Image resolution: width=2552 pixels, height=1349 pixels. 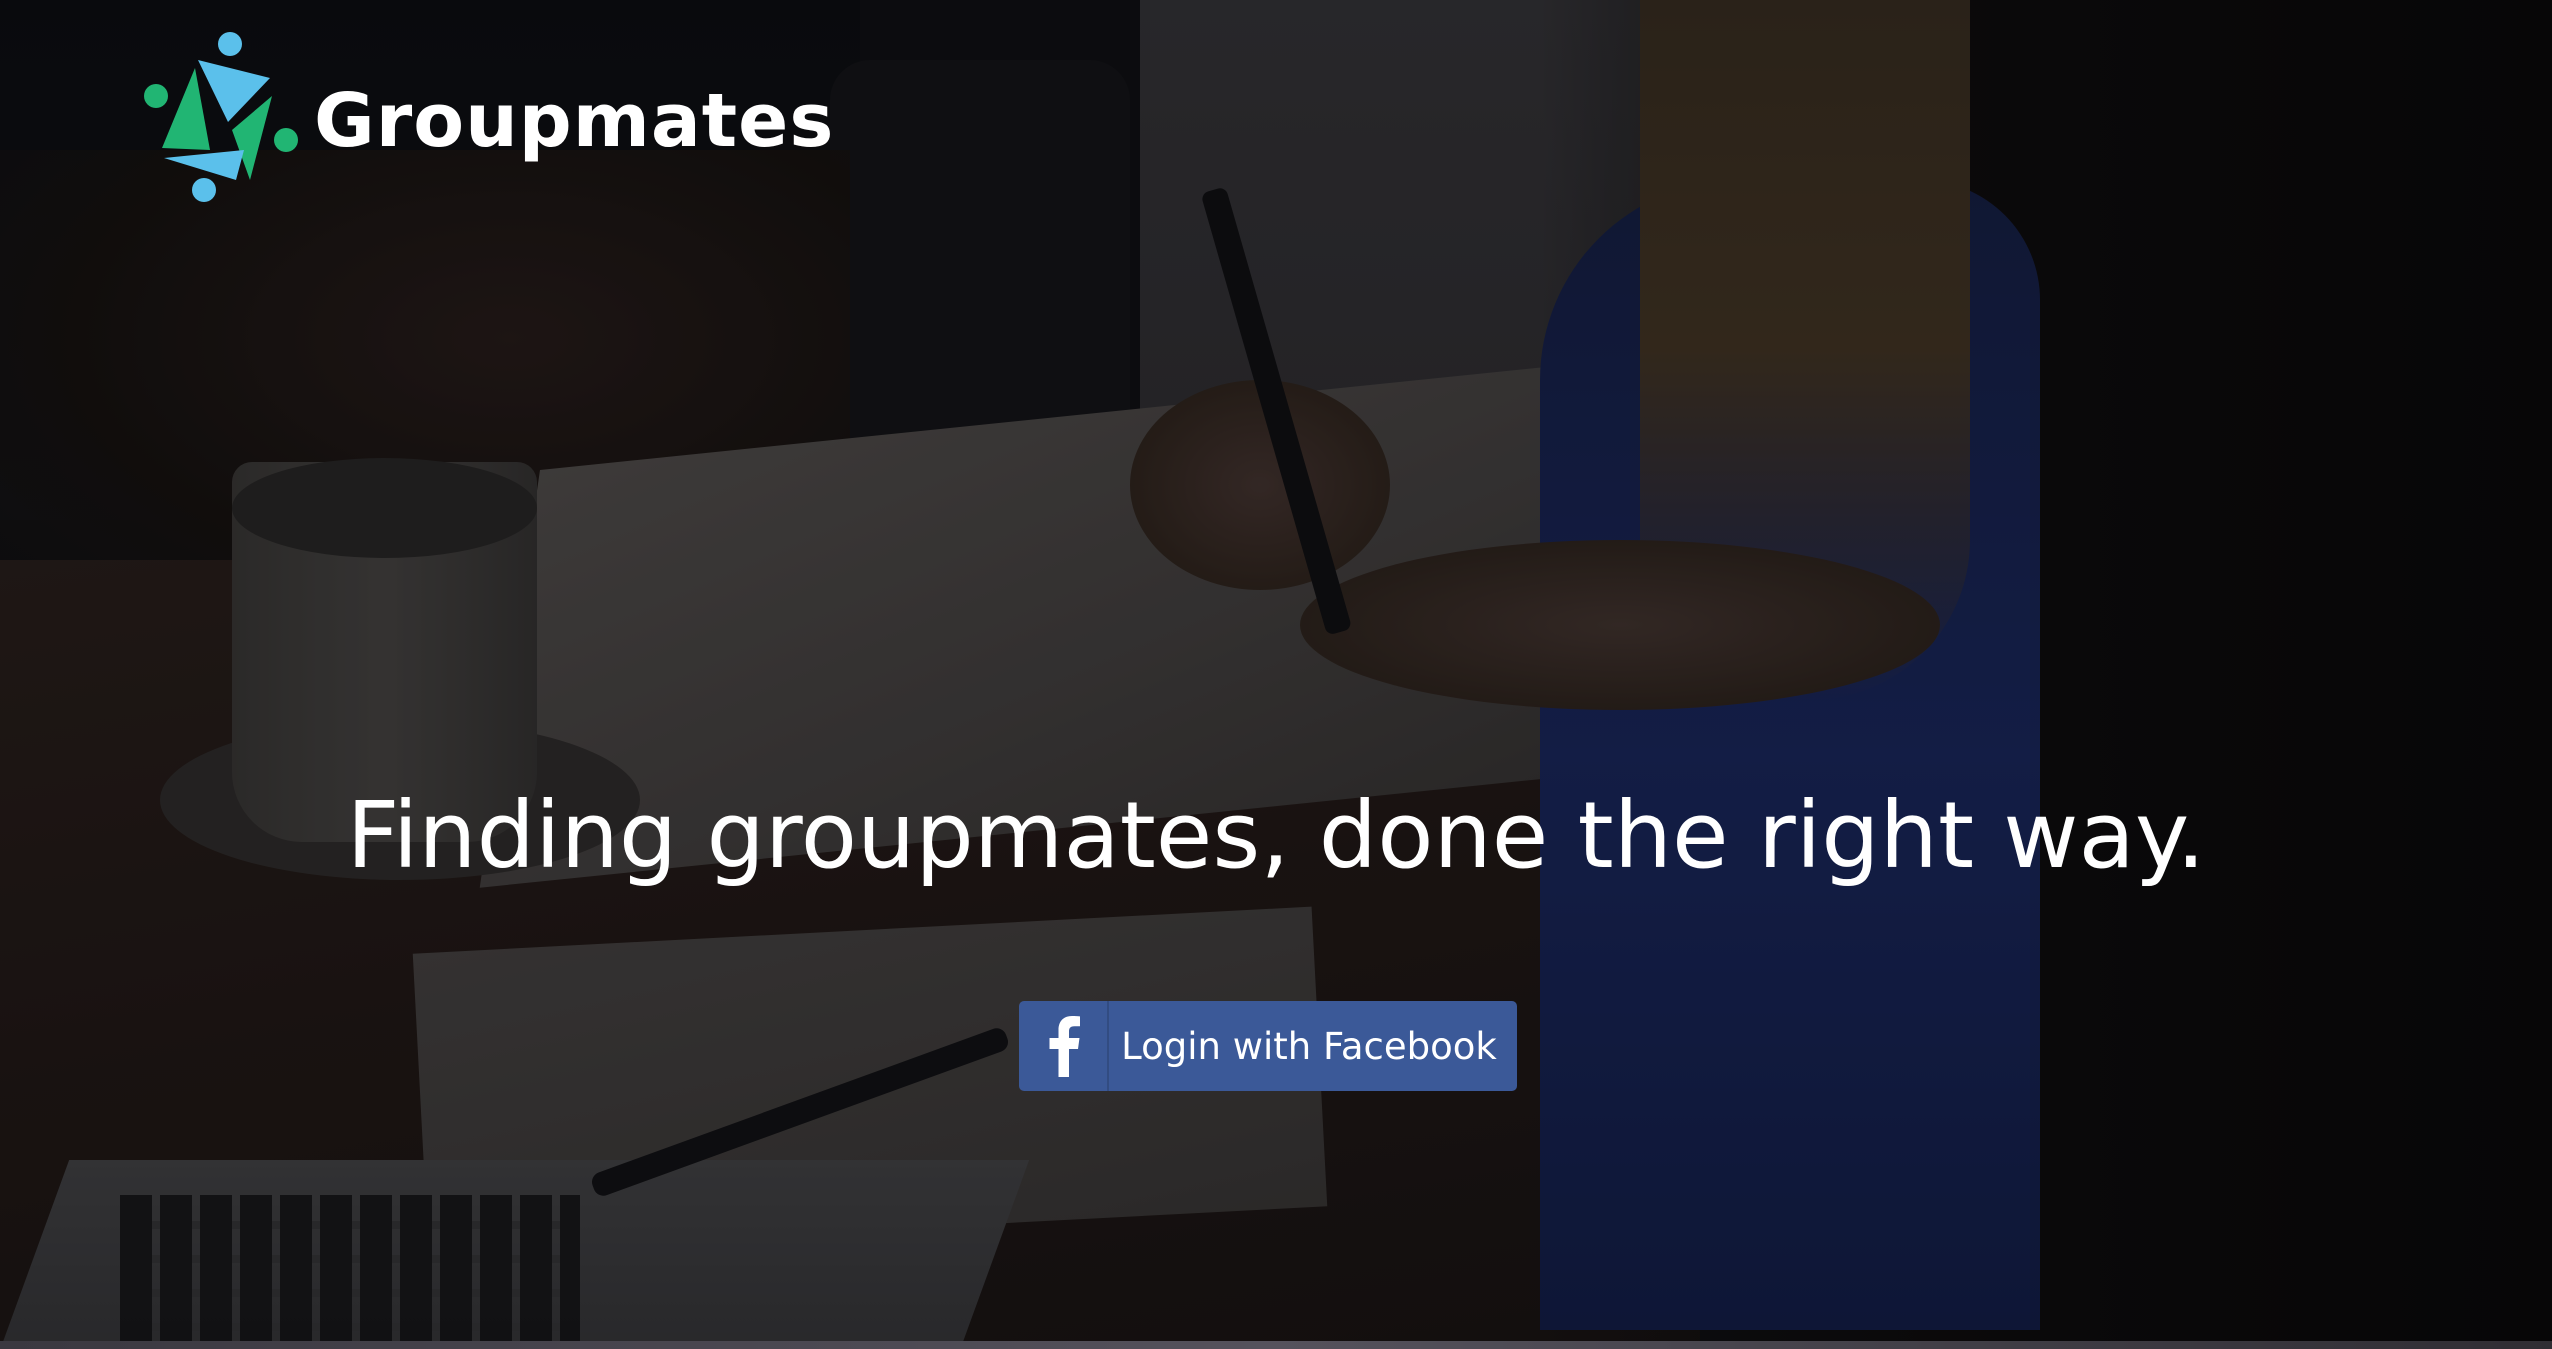 I want to click on groupmates-logo-icon, so click(x=221, y=117).